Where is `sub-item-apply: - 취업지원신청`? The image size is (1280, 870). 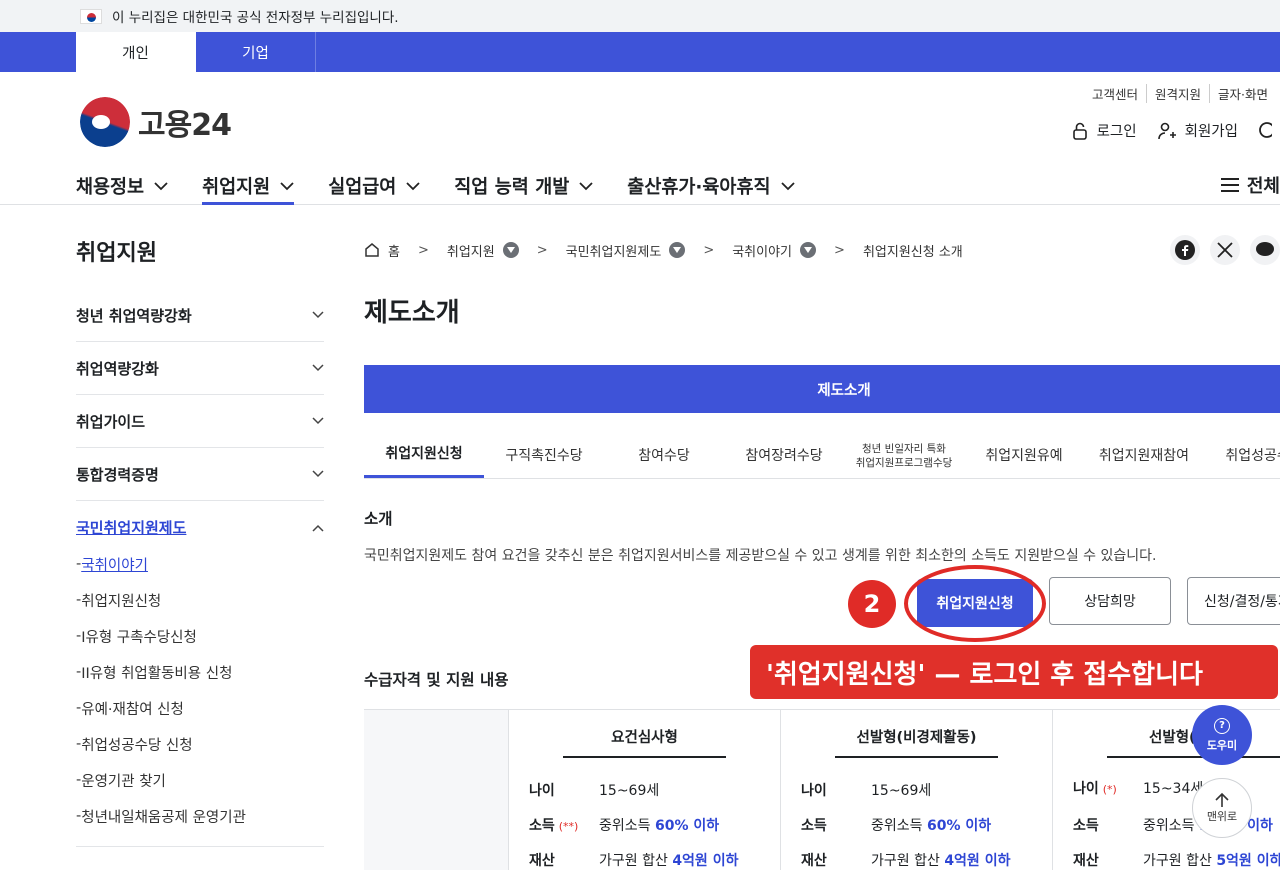
sub-item-apply: - 취업지원신청 is located at coordinates (200, 600).